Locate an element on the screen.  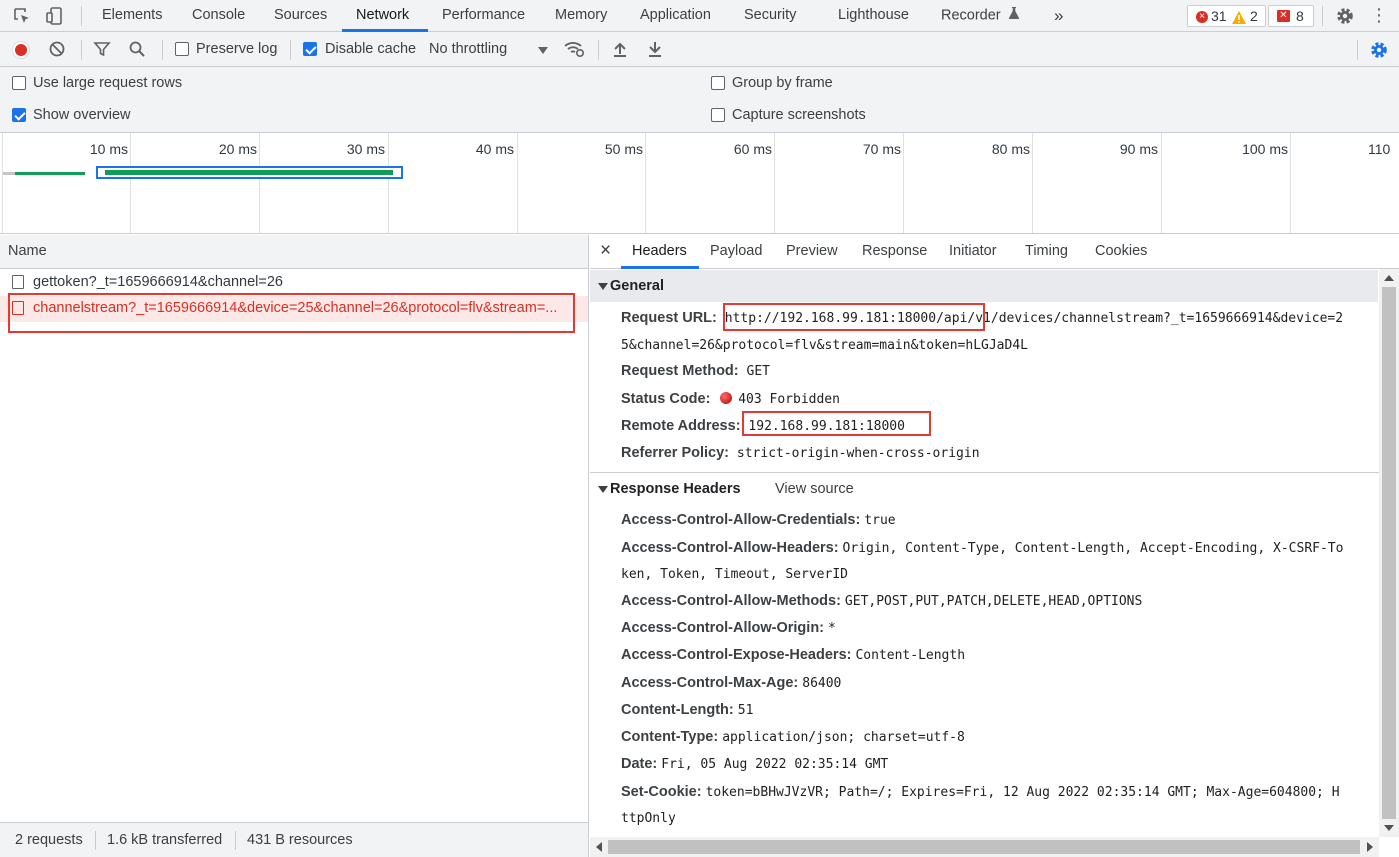
filter-icon is located at coordinates (103, 50).